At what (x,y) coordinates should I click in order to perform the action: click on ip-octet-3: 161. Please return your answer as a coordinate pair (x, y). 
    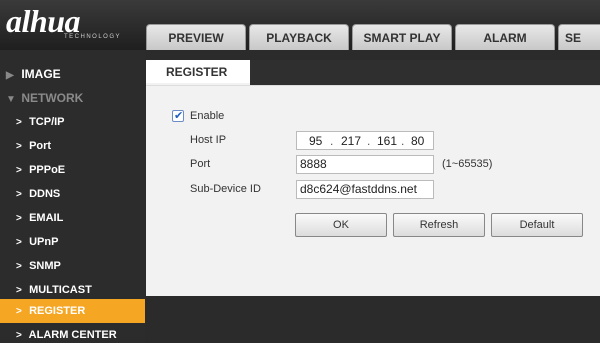
    Looking at the image, I should click on (387, 141).